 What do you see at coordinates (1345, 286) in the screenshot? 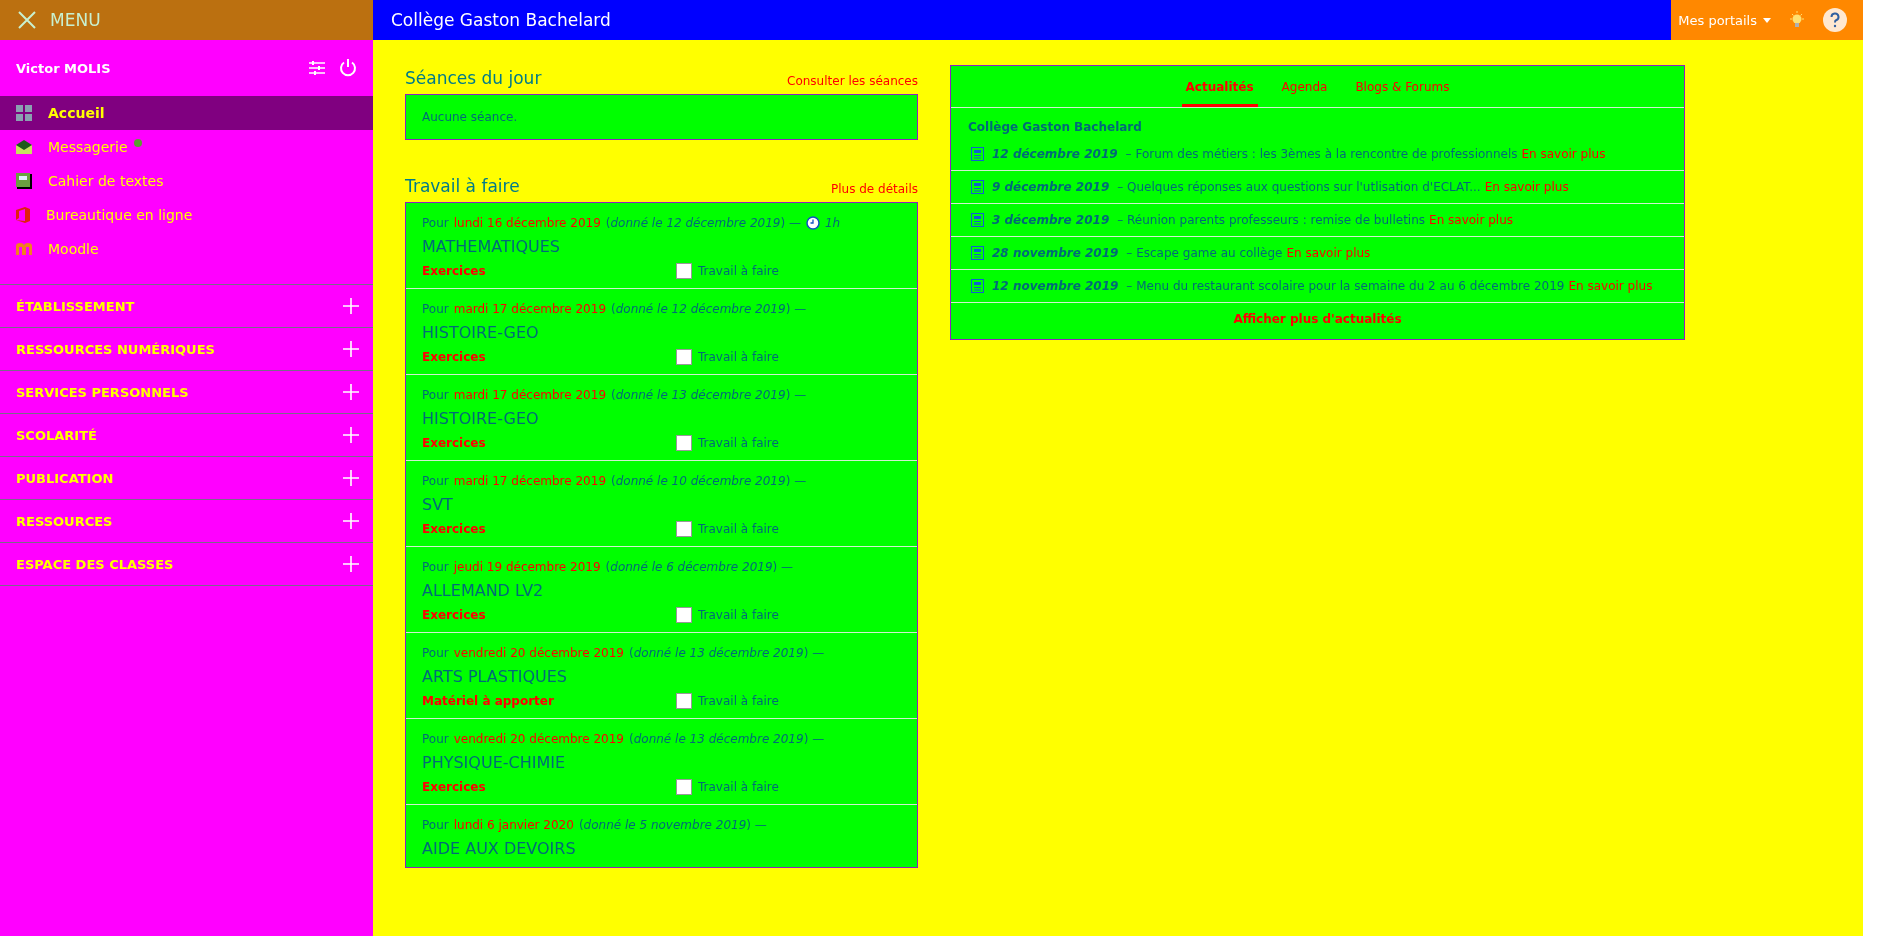
I see `news-title: – Menu du restaurant scolaire pour la semaine du 2 au 6 décembre 2019` at bounding box center [1345, 286].